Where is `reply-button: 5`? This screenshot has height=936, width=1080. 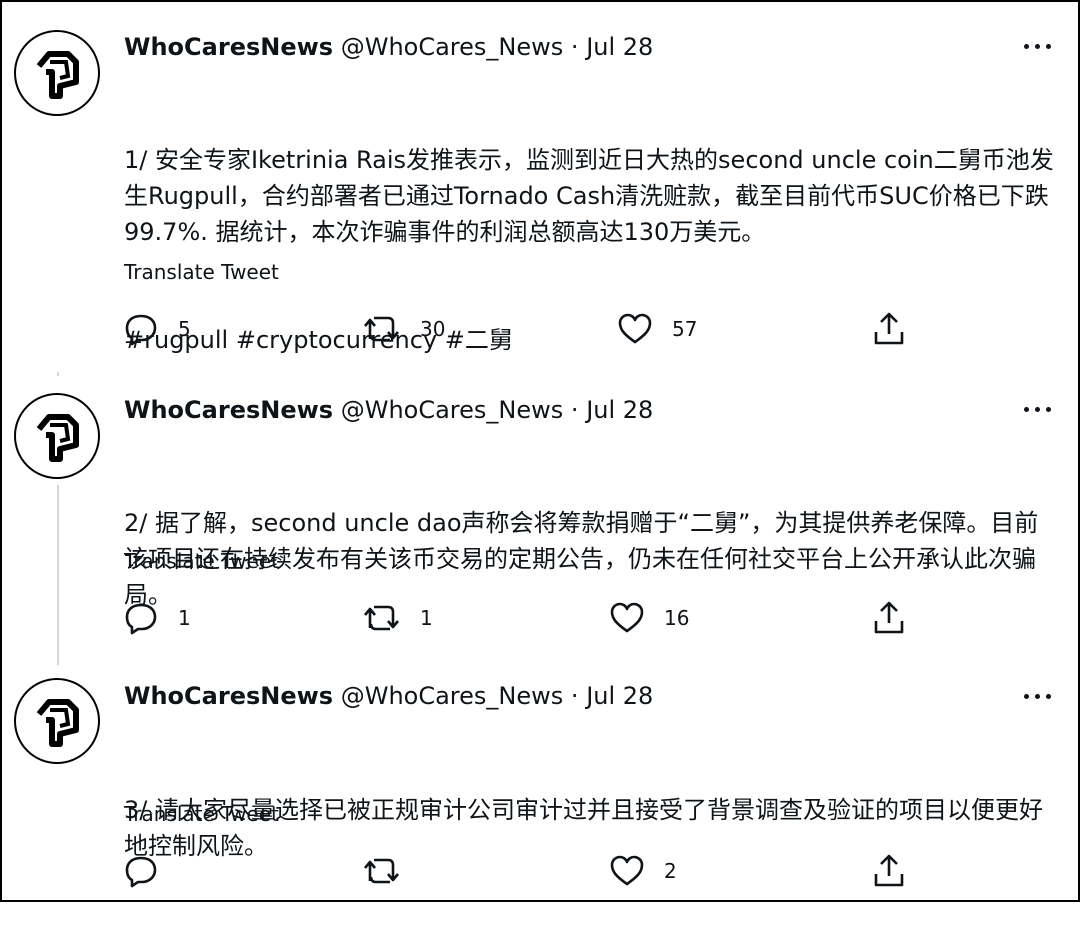
reply-button: 5 is located at coordinates (157, 329).